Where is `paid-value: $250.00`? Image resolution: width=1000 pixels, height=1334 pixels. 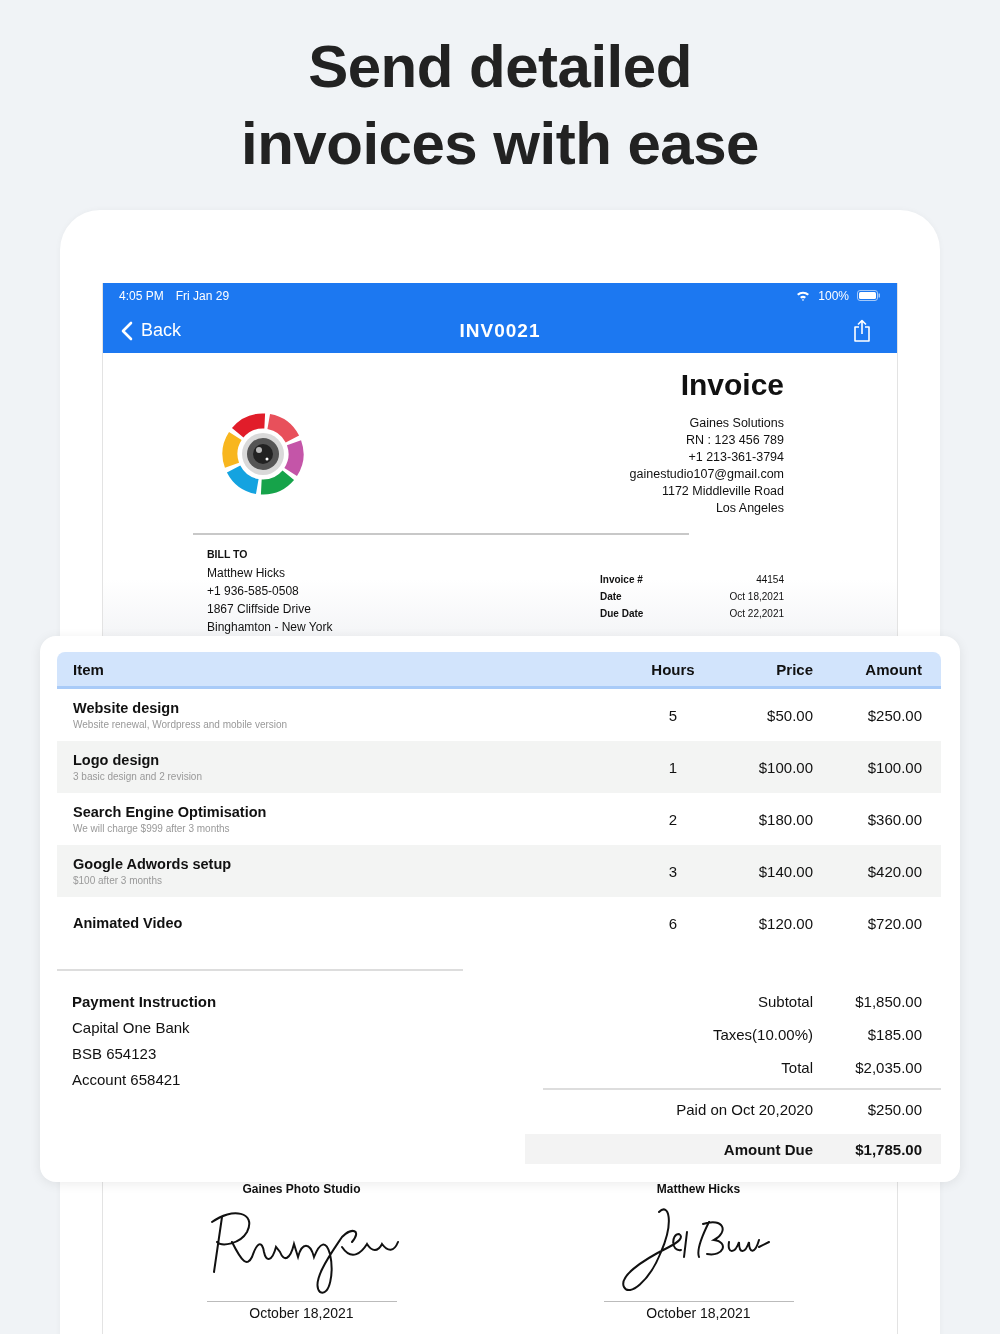 paid-value: $250.00 is located at coordinates (894, 1109).